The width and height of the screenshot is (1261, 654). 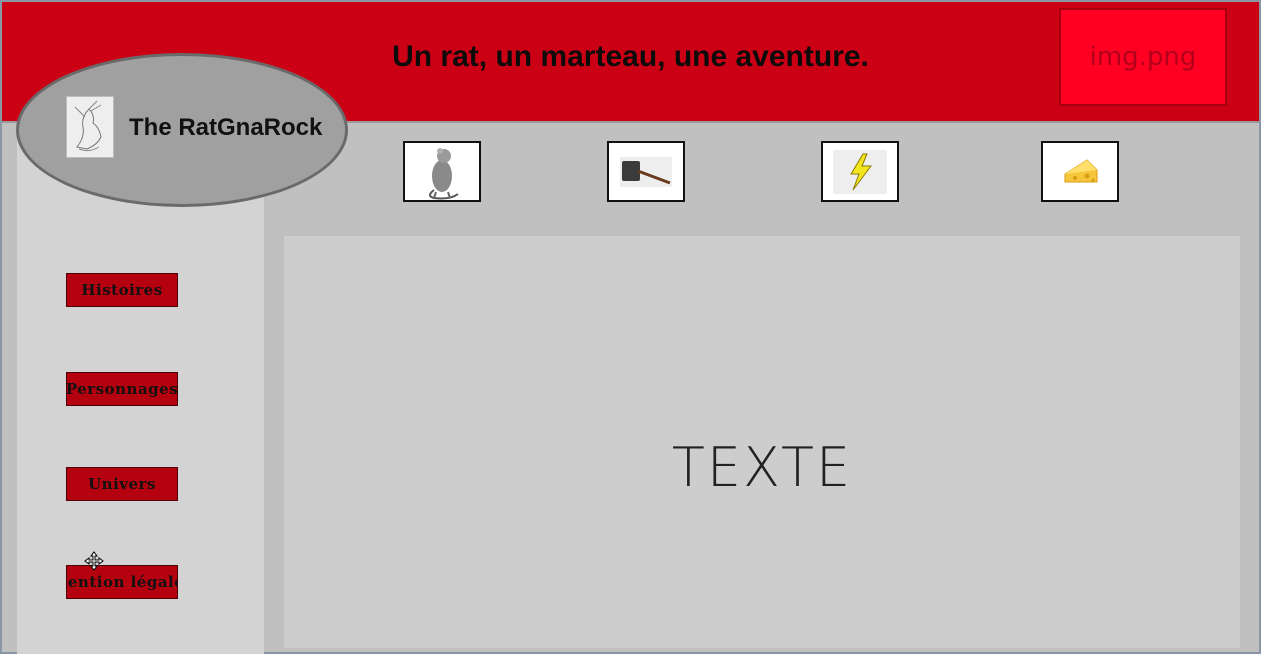 I want to click on cheese-icon-tile, so click(x=1080, y=171).